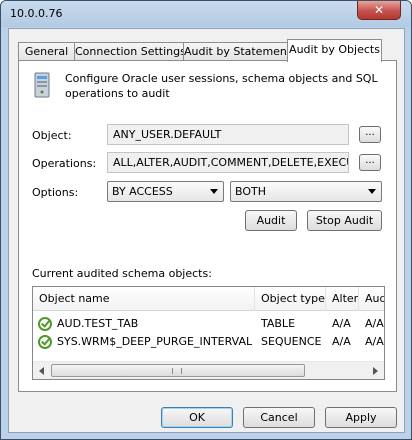 The width and height of the screenshot is (412, 440). What do you see at coordinates (361, 417) in the screenshot?
I see `apply-button: Apply` at bounding box center [361, 417].